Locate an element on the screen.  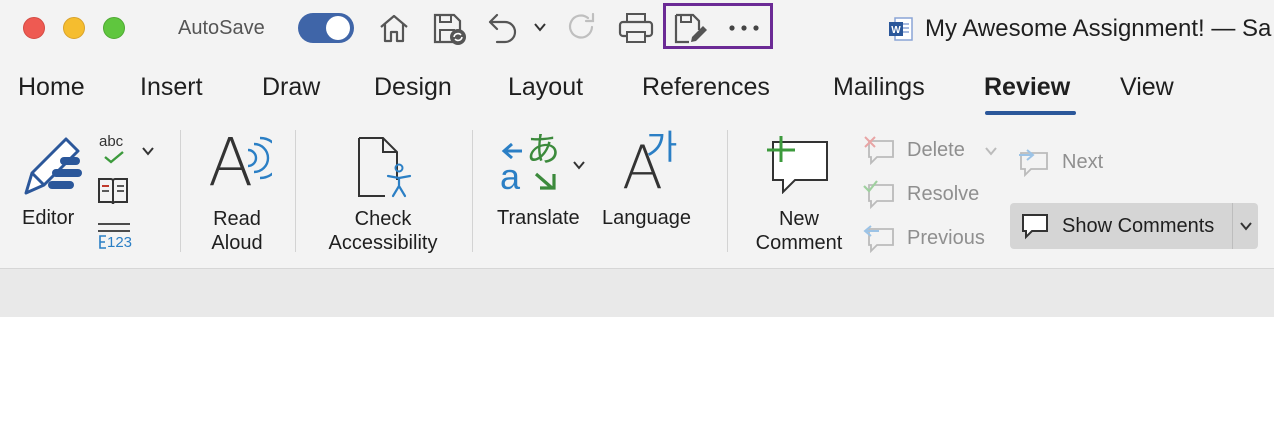
show-comments-divider is located at coordinates (1232, 226).